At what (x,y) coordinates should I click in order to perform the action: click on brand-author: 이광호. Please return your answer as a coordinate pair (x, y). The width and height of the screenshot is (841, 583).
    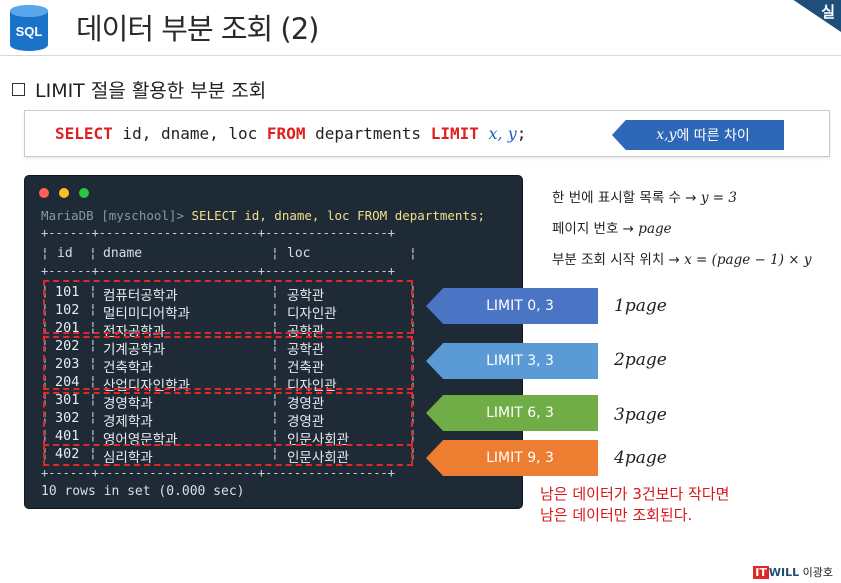
    Looking at the image, I should click on (817, 572).